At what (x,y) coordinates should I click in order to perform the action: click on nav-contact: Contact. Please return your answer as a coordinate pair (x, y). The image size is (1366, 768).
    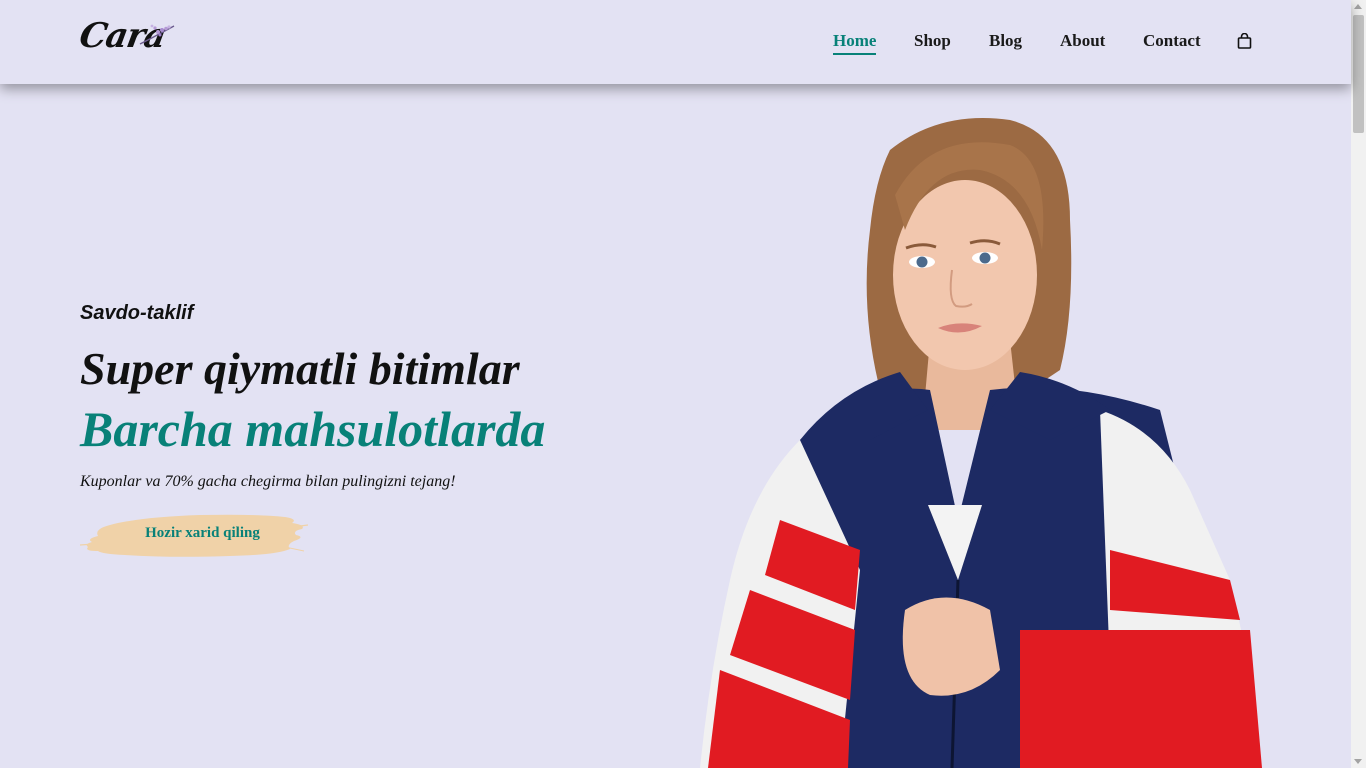
    Looking at the image, I should click on (1172, 41).